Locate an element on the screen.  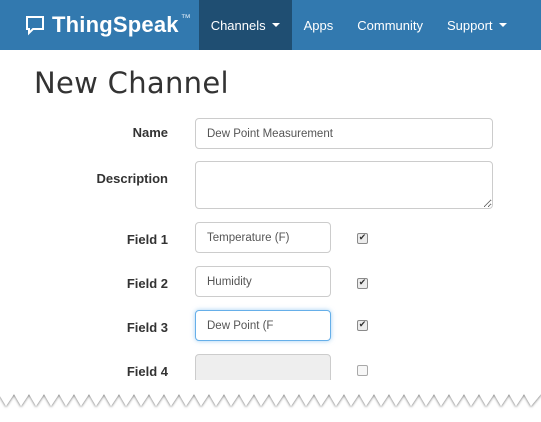
brand-logo: ThingSpeak ™ is located at coordinates (99, 25).